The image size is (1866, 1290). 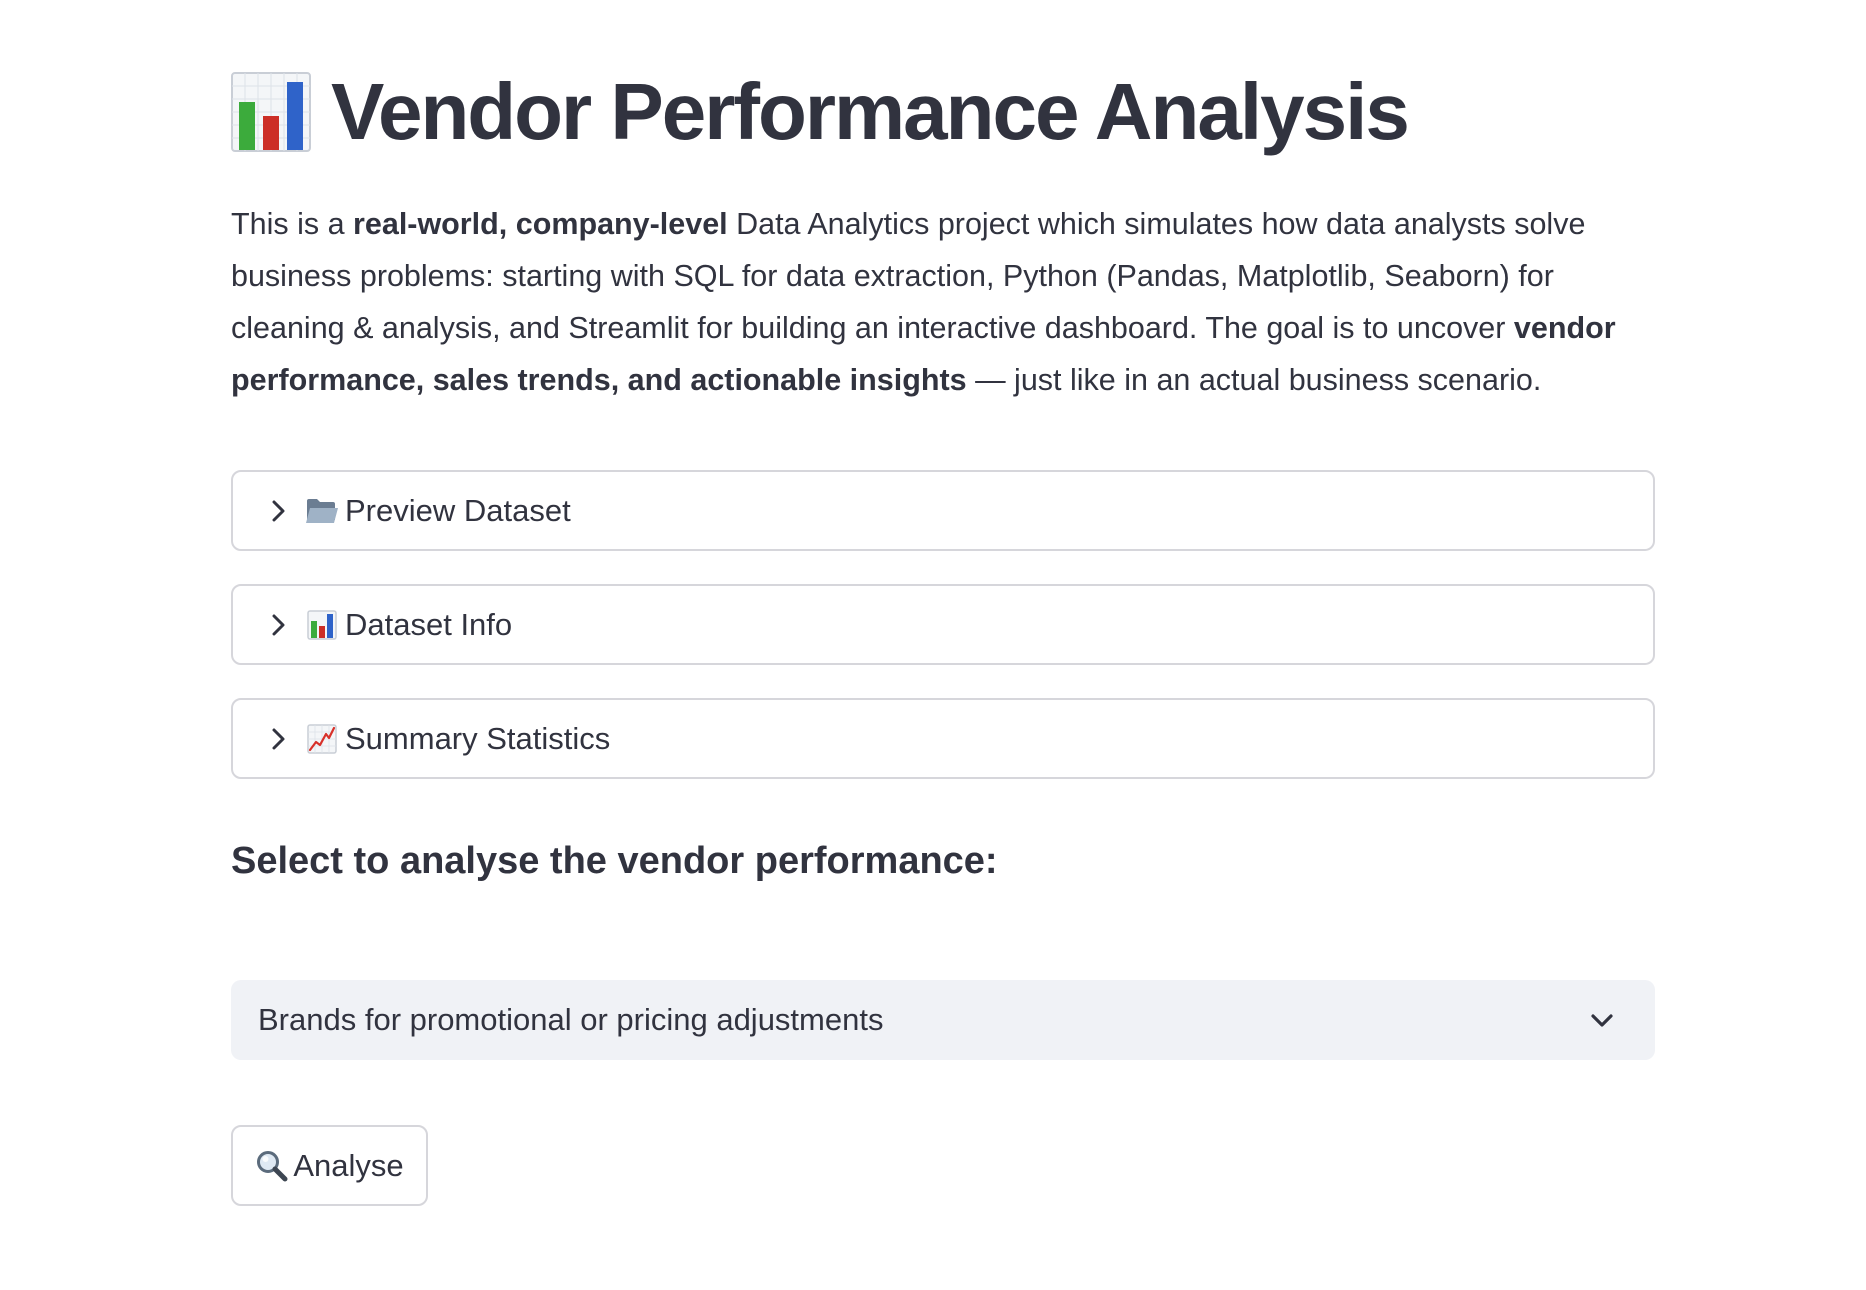 What do you see at coordinates (1602, 1020) in the screenshot?
I see `chevron-down-icon` at bounding box center [1602, 1020].